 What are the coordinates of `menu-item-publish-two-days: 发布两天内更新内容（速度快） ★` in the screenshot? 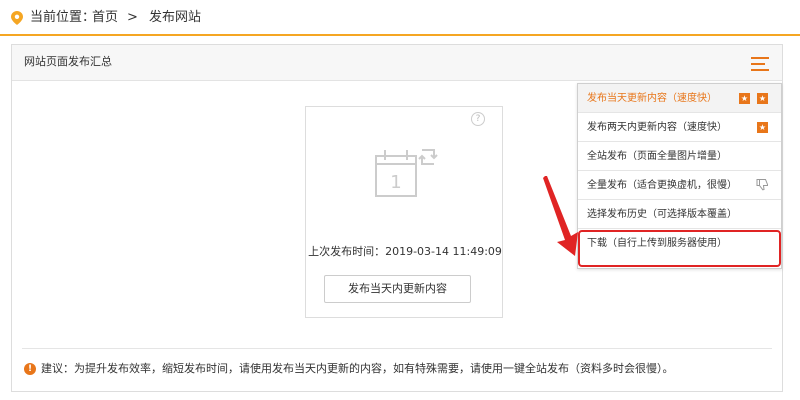 It's located at (679, 127).